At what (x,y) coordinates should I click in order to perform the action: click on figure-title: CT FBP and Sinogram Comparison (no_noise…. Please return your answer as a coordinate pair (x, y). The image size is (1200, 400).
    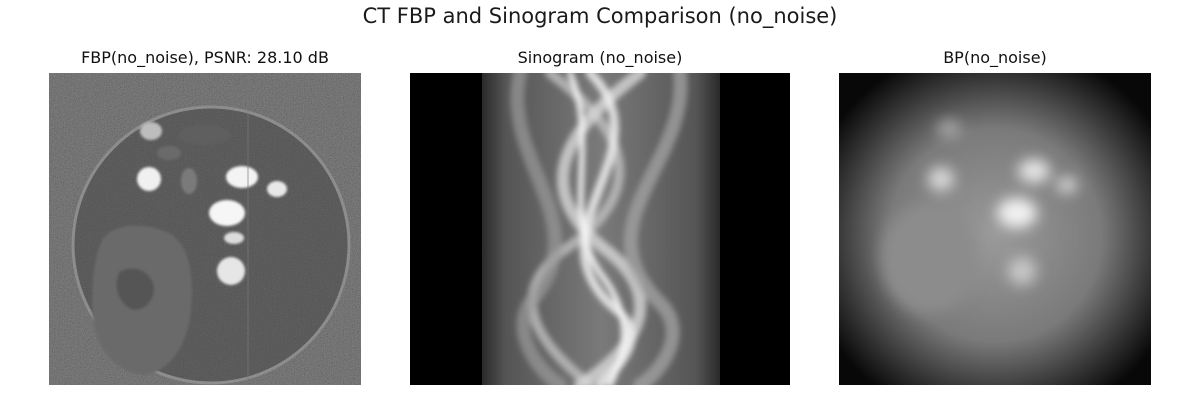
    Looking at the image, I should click on (600, 16).